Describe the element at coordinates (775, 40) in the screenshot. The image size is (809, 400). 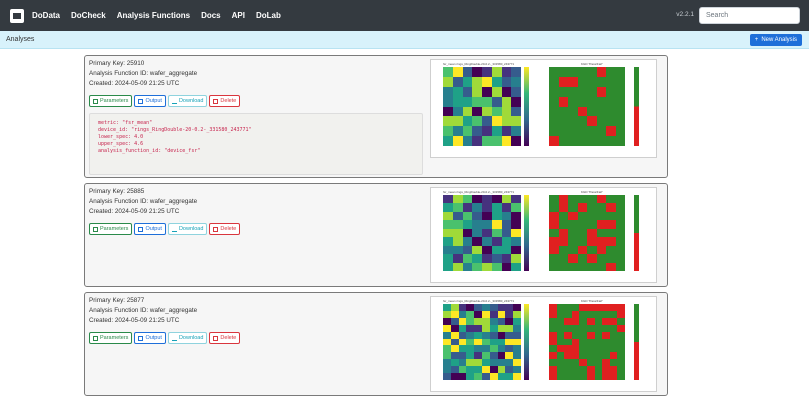
I see `new-analysis-button: + New Analysis` at that location.